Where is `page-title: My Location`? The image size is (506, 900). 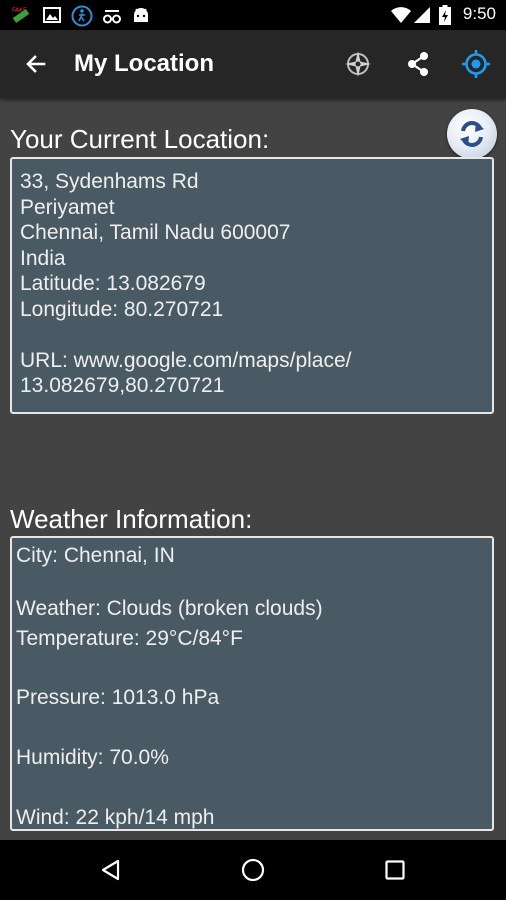 page-title: My Location is located at coordinates (144, 63).